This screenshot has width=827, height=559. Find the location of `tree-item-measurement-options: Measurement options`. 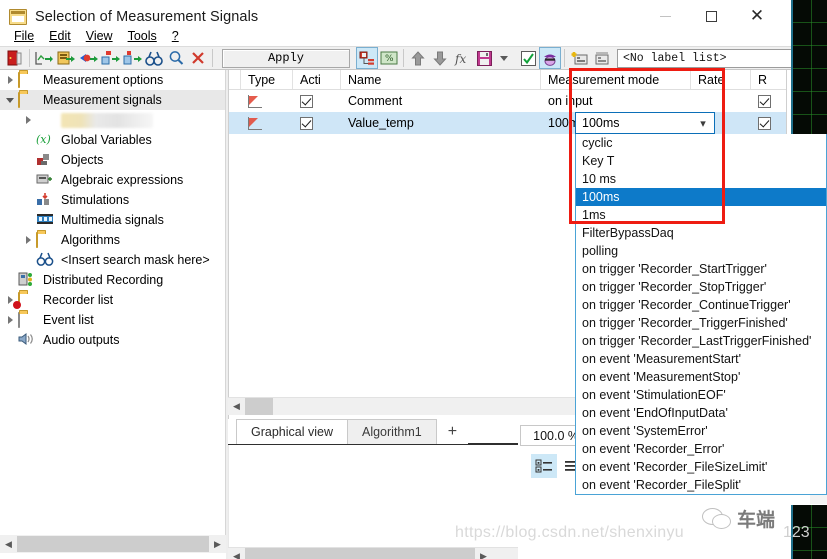

tree-item-measurement-options: Measurement options is located at coordinates (112, 80).